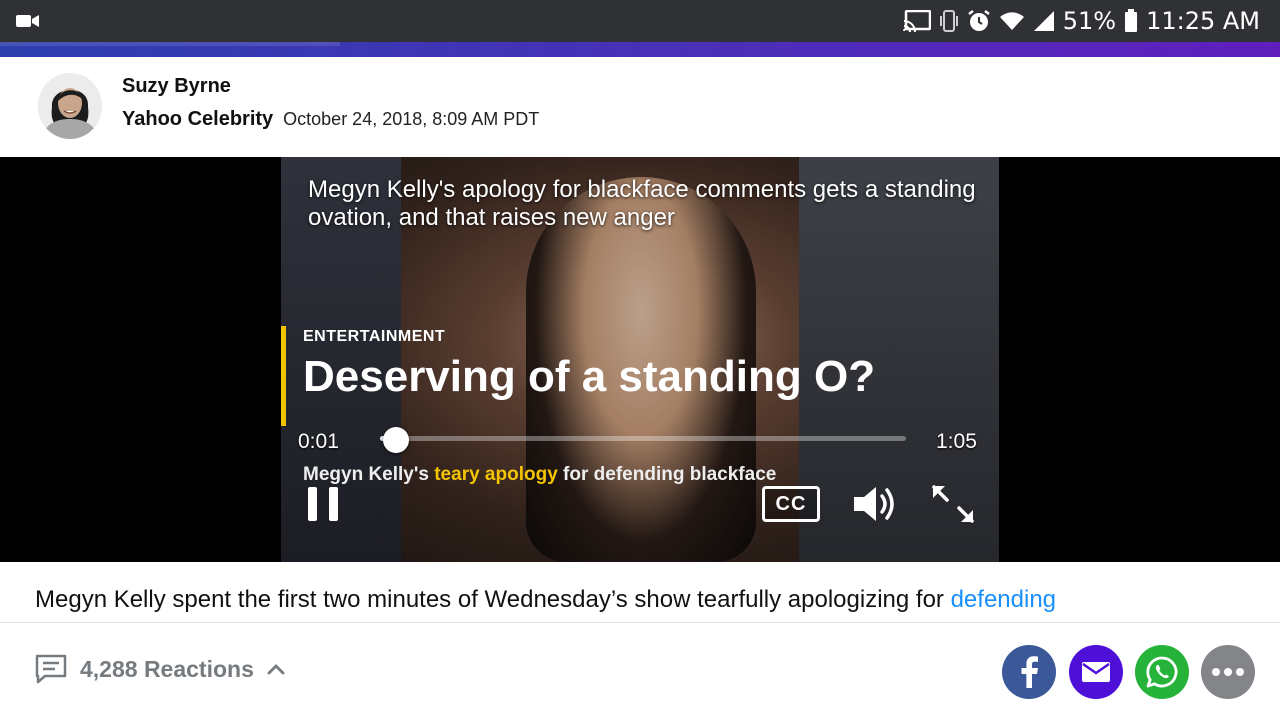 Image resolution: width=1280 pixels, height=720 pixels. Describe the element at coordinates (640, 21) in the screenshot. I see `status-bar: 51% 11:25 AM` at that location.